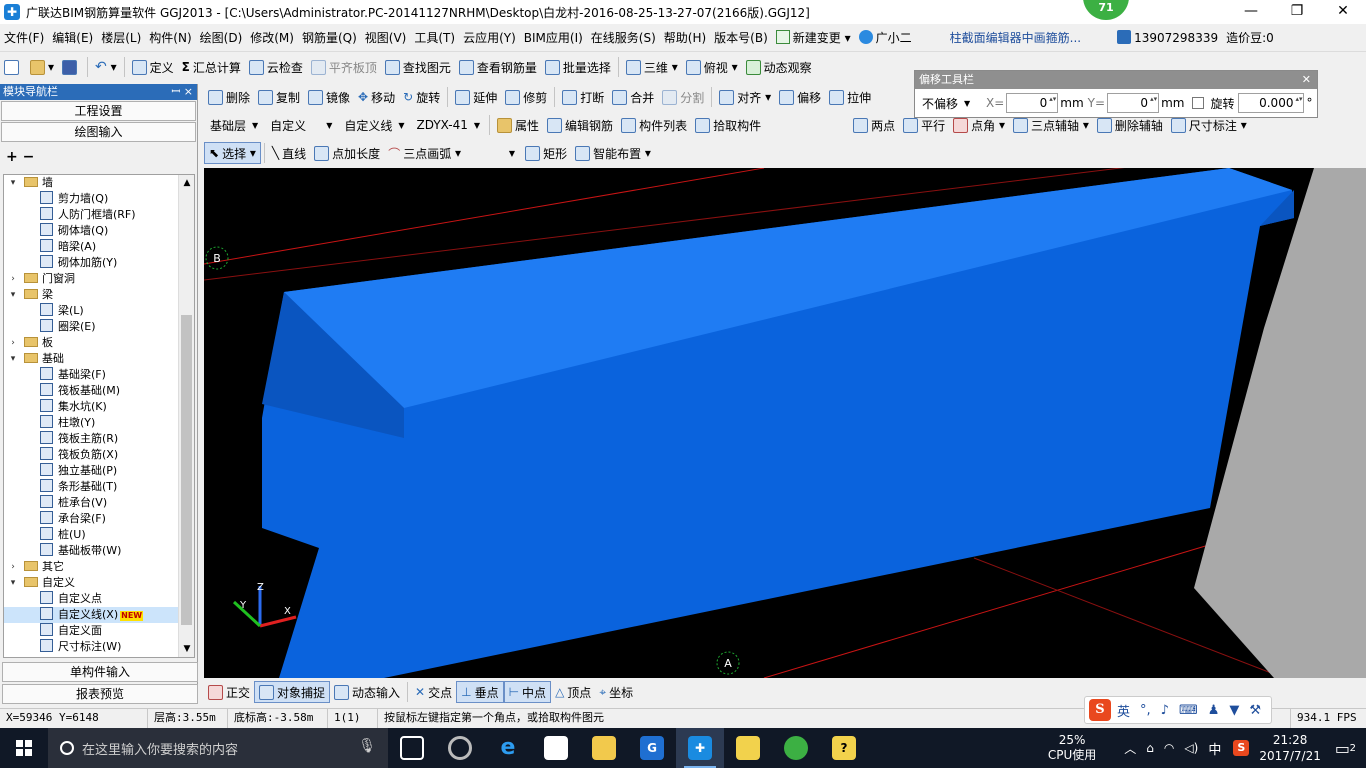 This screenshot has width=1366, height=768. I want to click on perpendicular-snap-button: ⊥ 垂点, so click(480, 692).